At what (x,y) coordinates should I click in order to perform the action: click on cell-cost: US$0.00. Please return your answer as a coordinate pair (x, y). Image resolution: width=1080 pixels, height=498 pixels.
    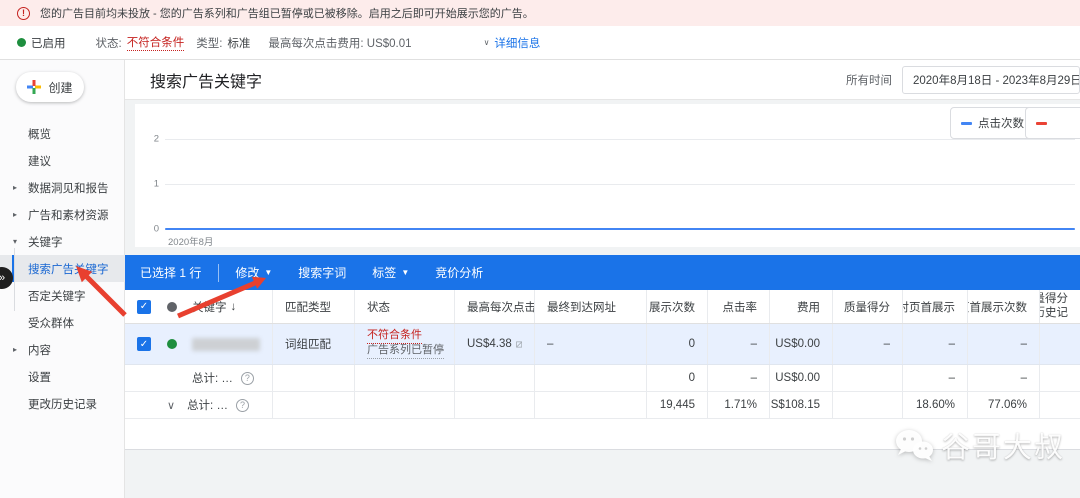
    Looking at the image, I should click on (801, 344).